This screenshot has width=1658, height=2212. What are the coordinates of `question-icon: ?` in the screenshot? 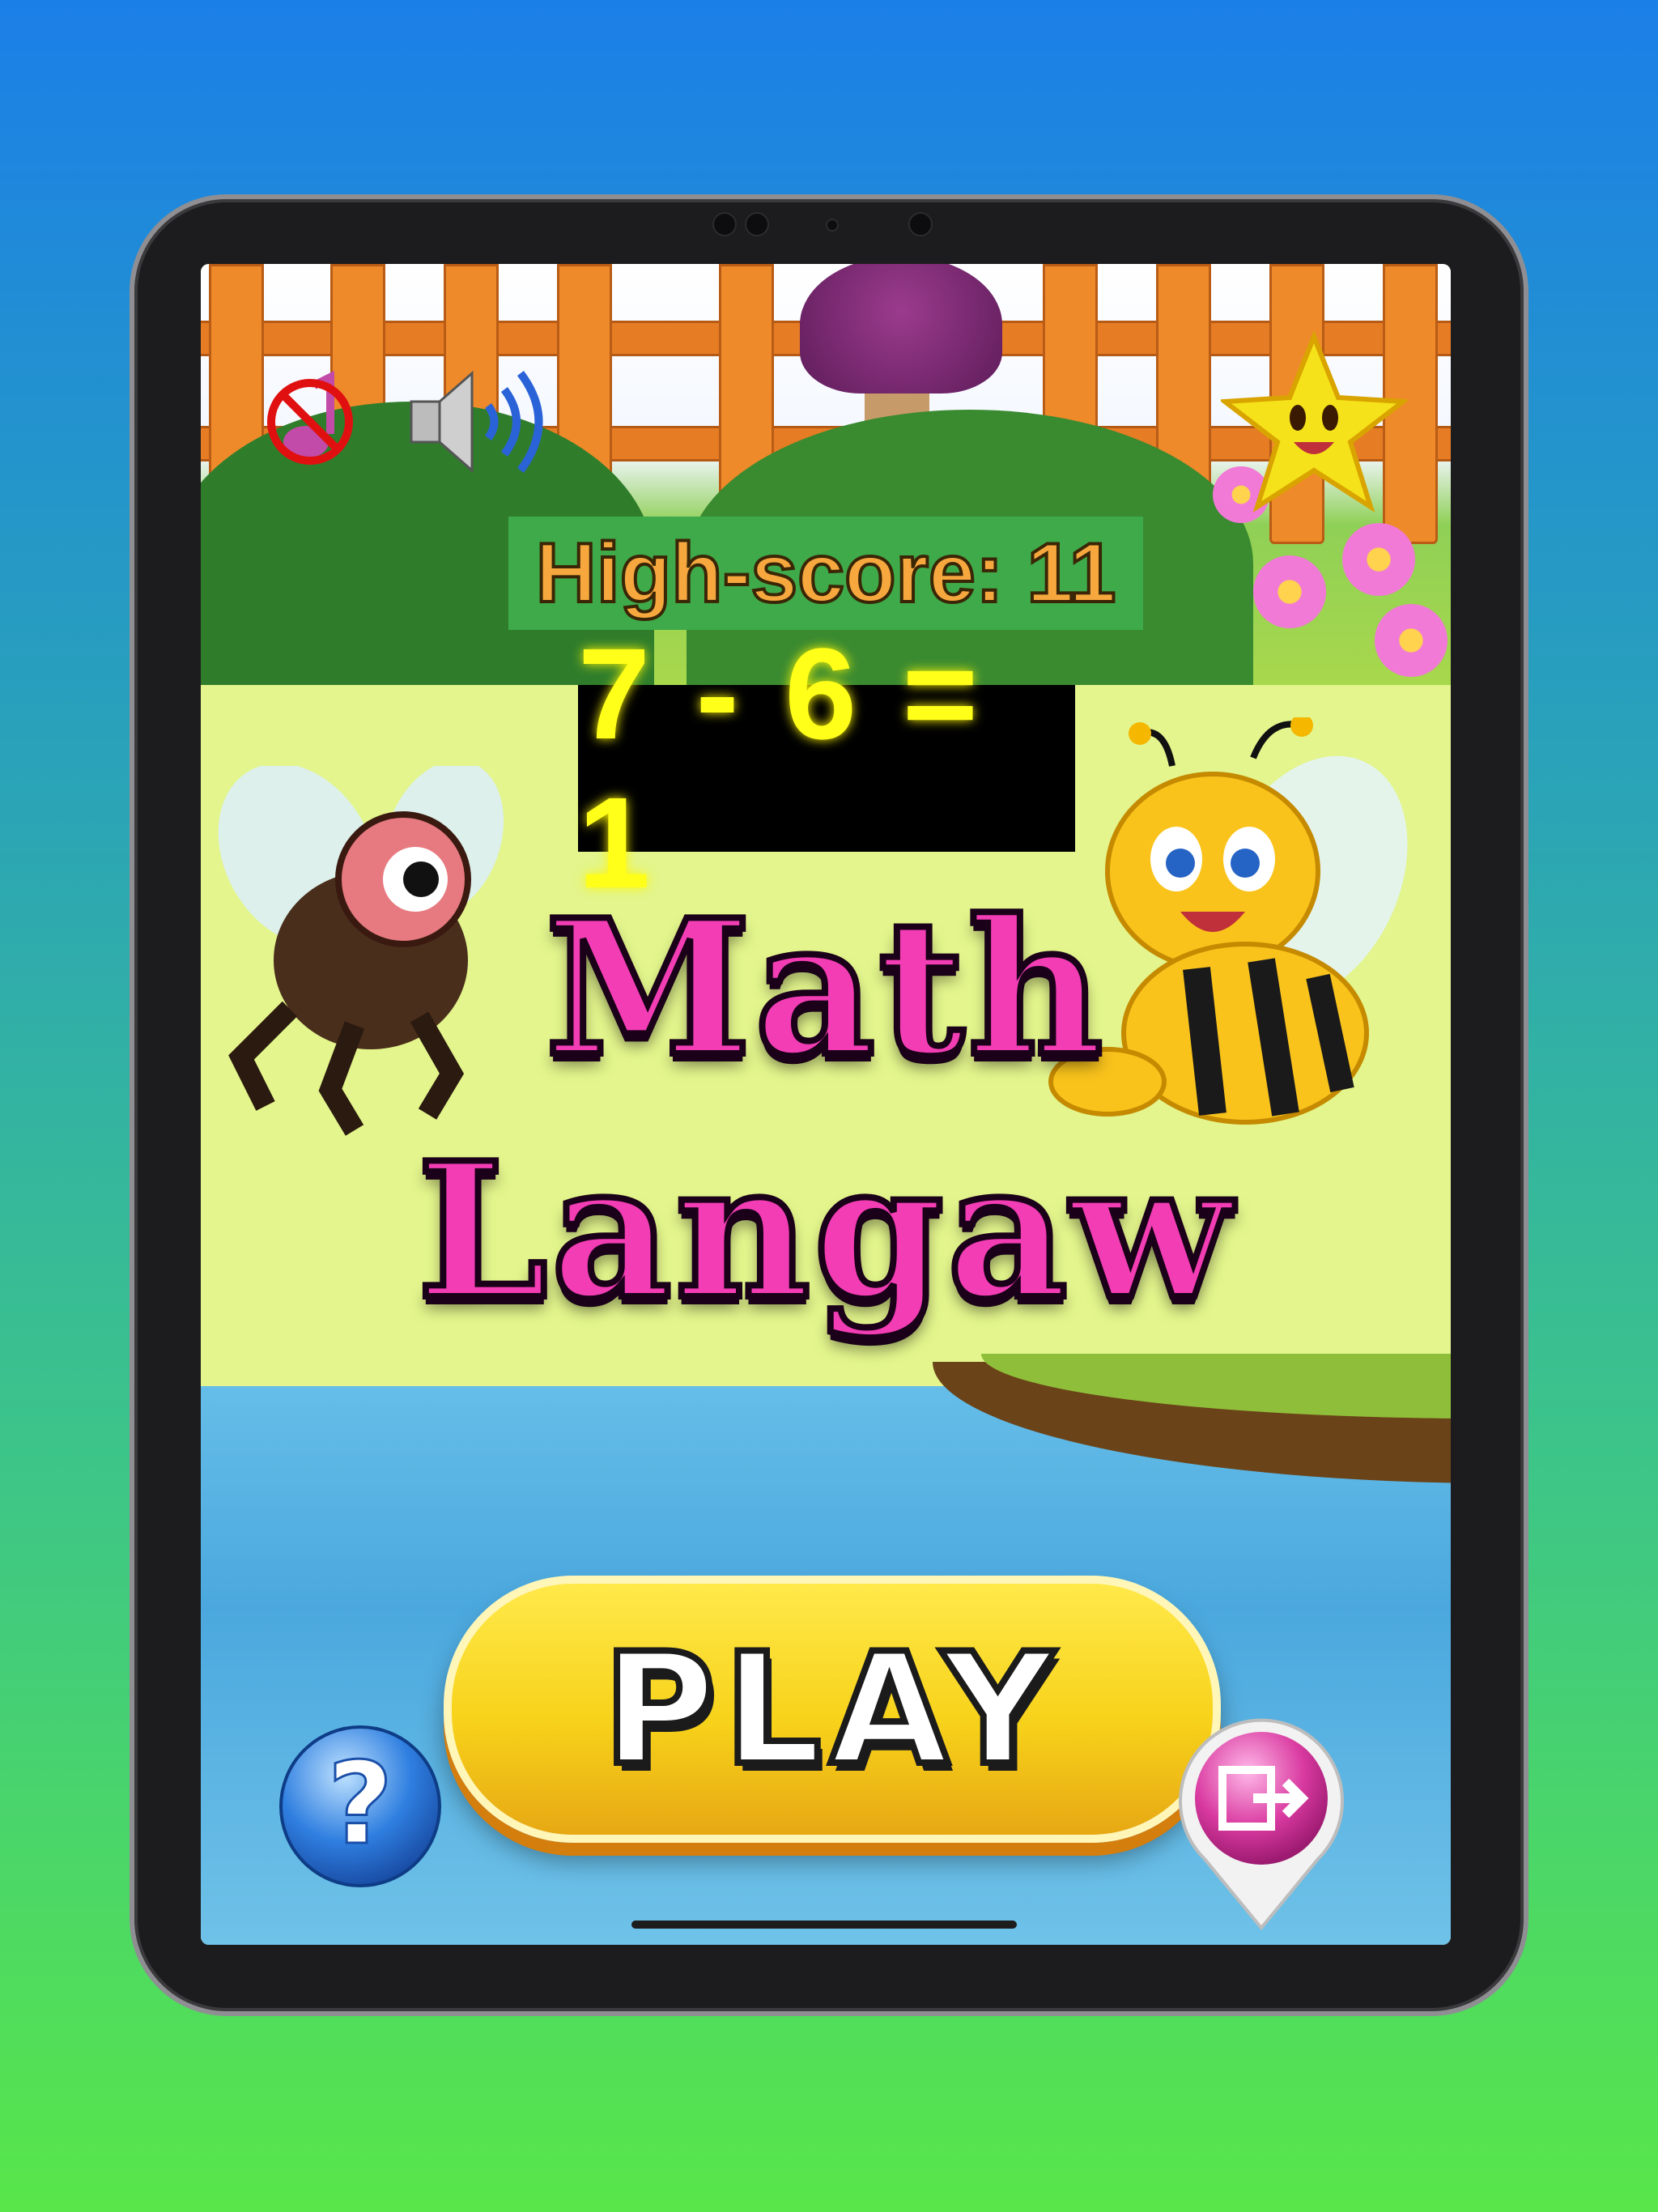 It's located at (360, 1806).